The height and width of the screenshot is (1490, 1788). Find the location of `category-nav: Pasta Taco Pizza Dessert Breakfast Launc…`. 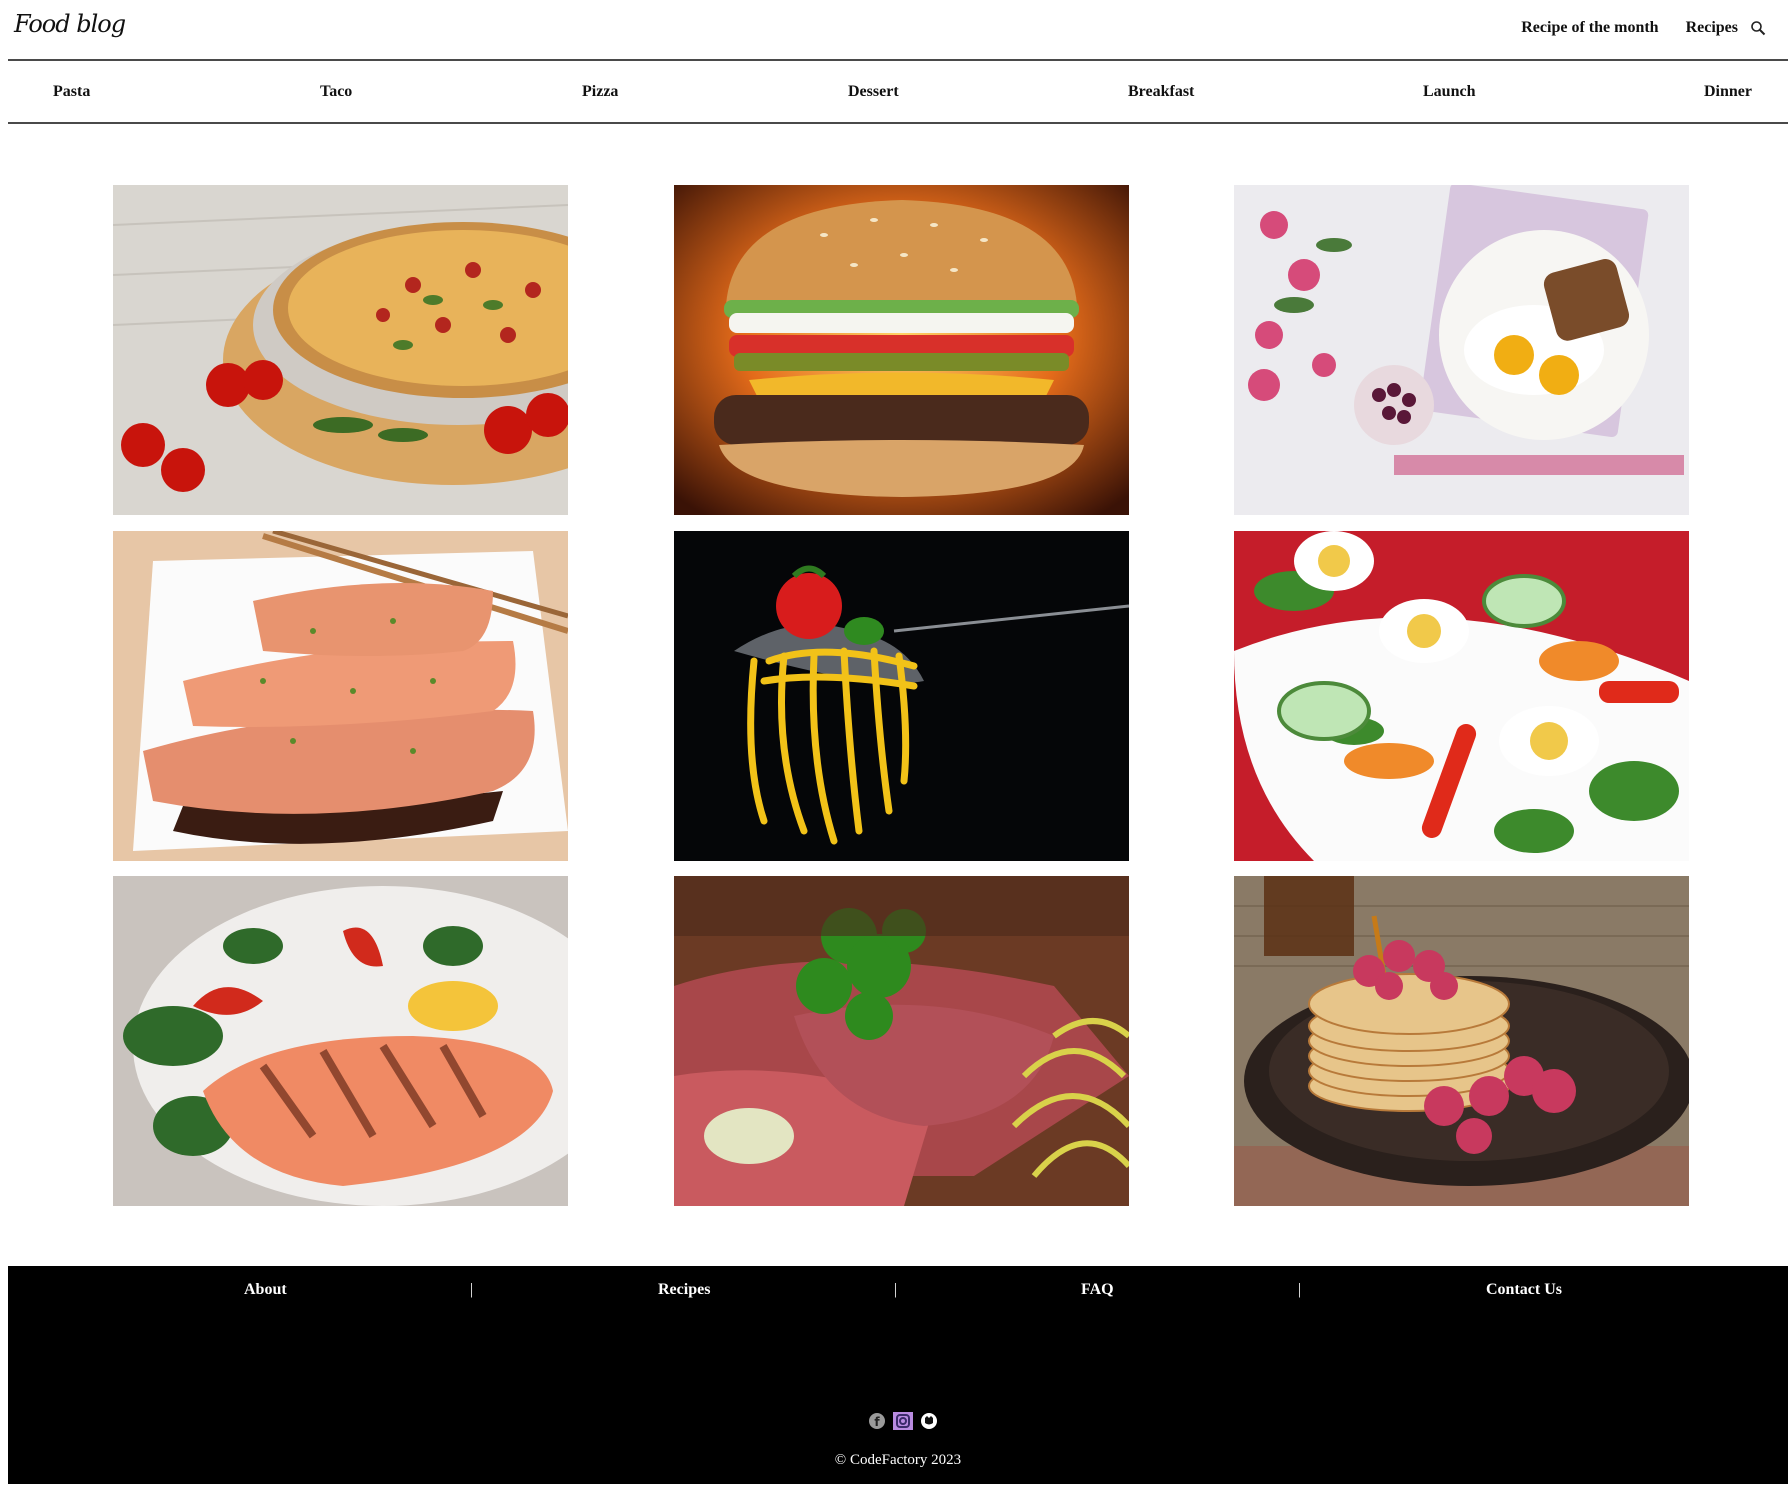

category-nav: Pasta Taco Pizza Dessert Breakfast Launc… is located at coordinates (898, 92).